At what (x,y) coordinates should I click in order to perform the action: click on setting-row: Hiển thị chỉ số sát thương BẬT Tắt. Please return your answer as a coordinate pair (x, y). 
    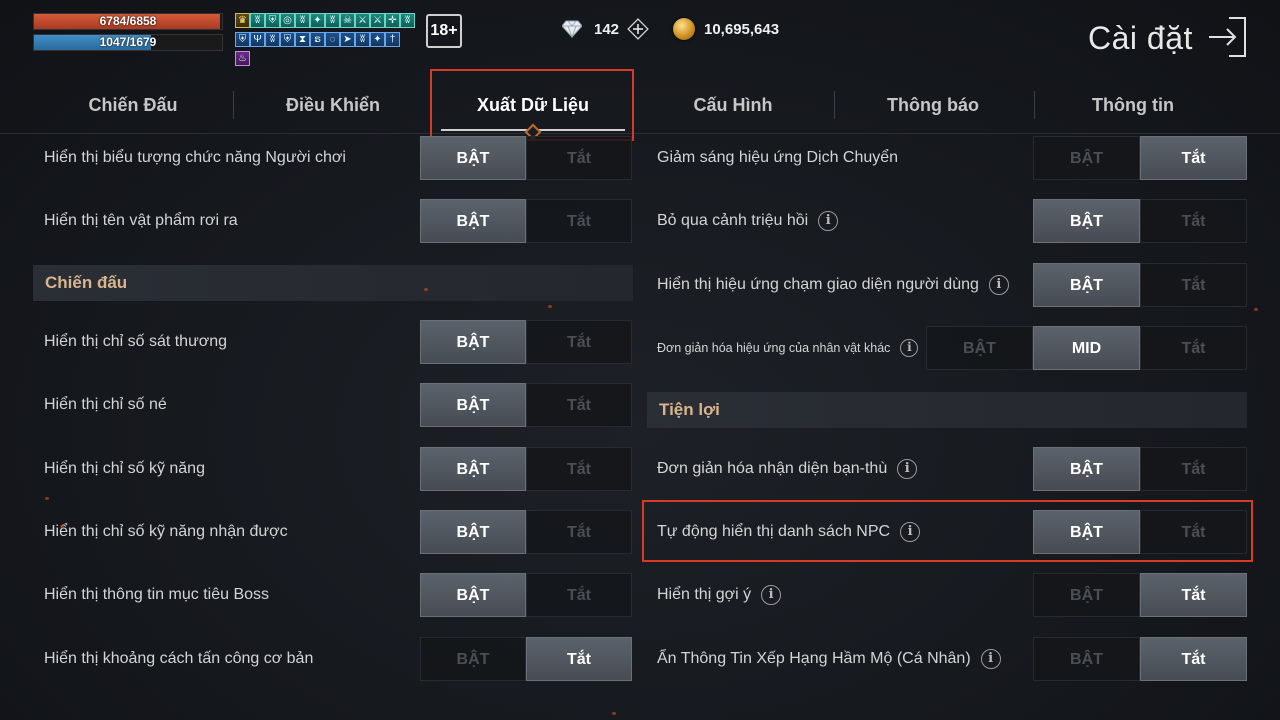
    Looking at the image, I should click on (332, 342).